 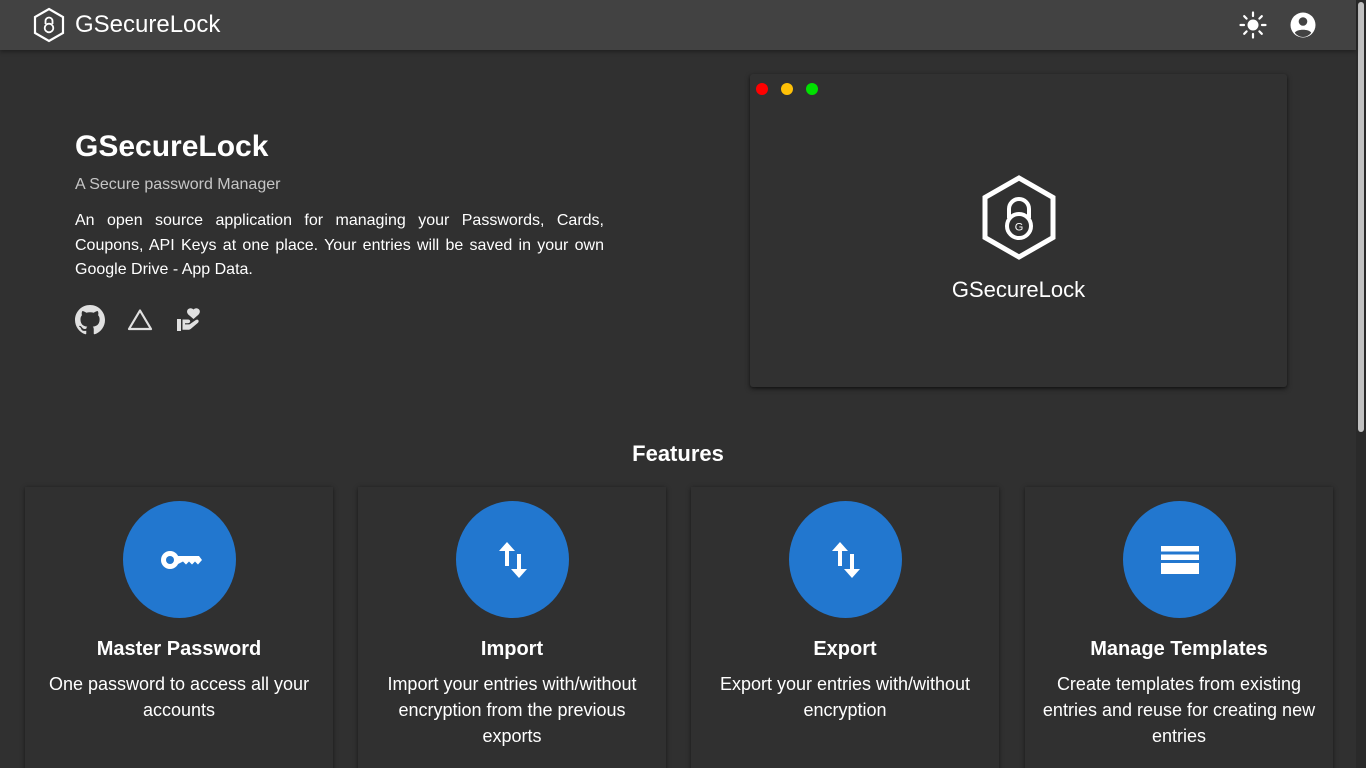 I want to click on window-minimize-dot, so click(x=787, y=89).